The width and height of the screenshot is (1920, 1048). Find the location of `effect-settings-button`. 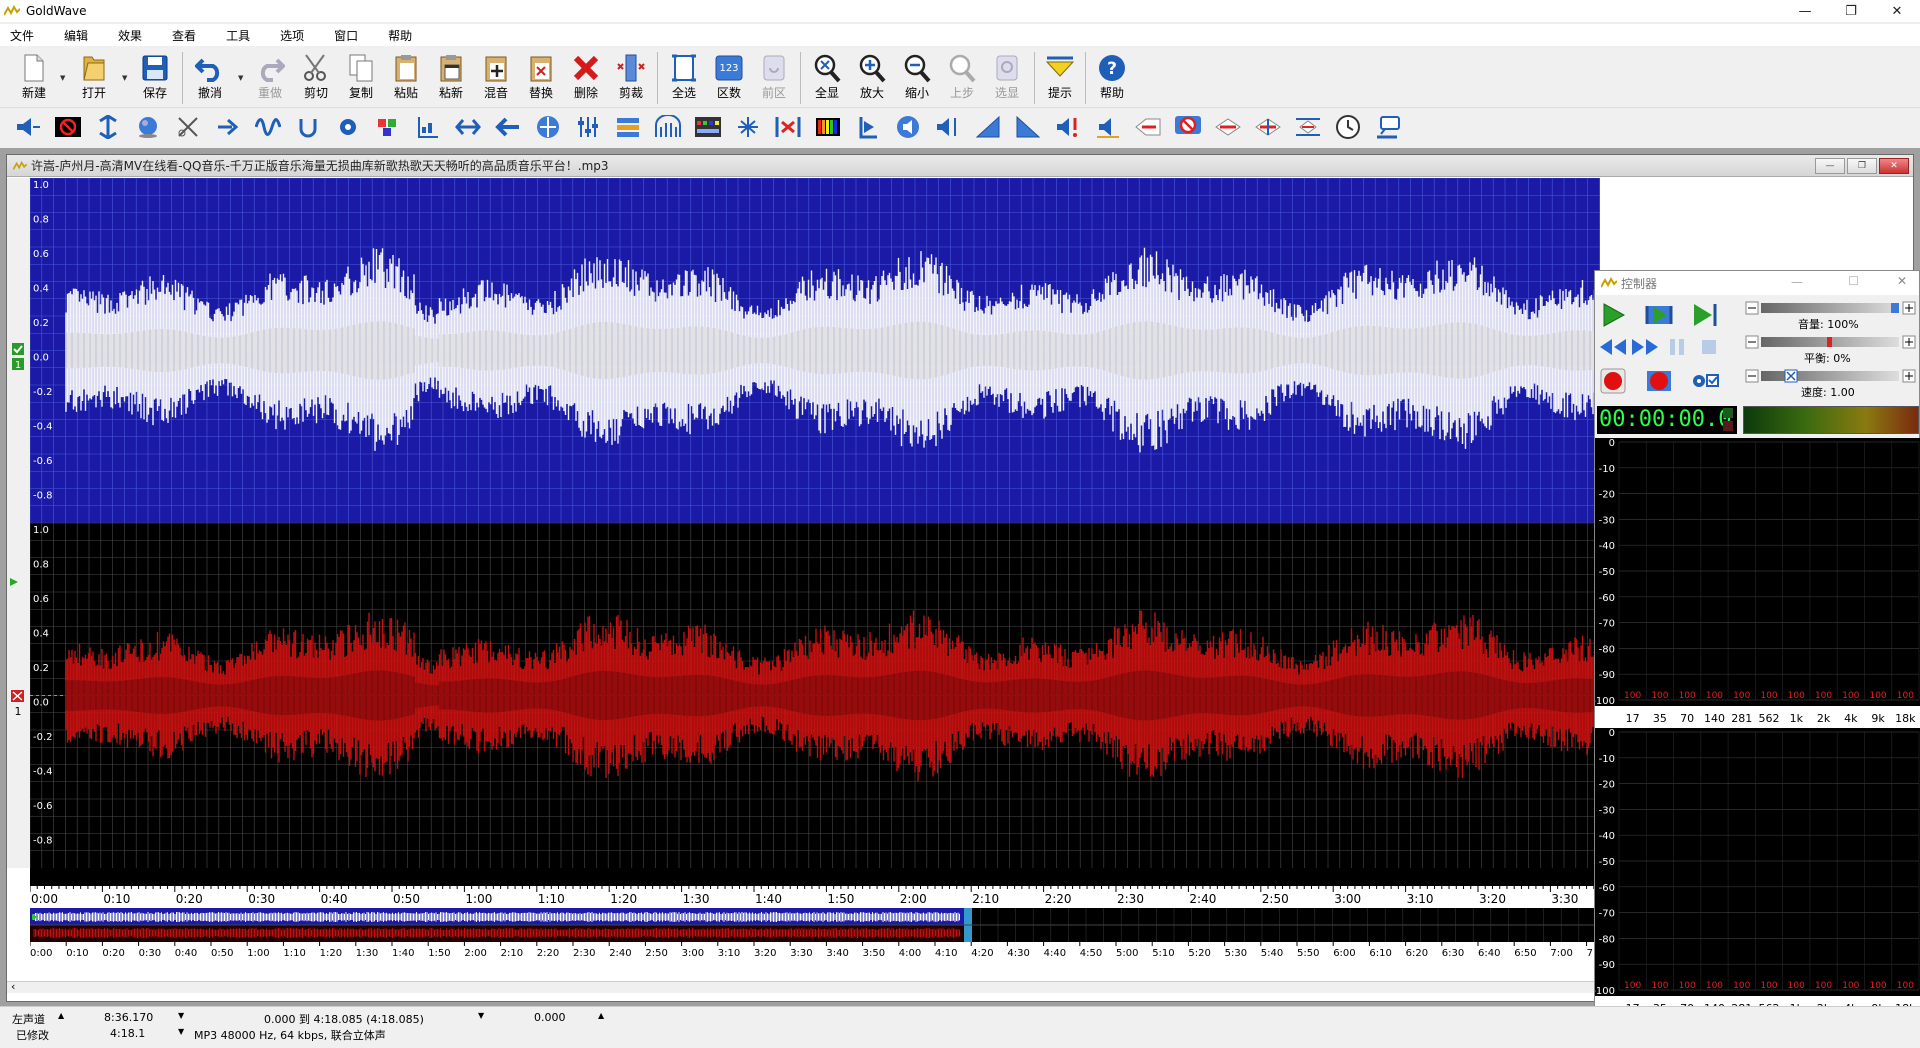

effect-settings-button is located at coordinates (348, 127).